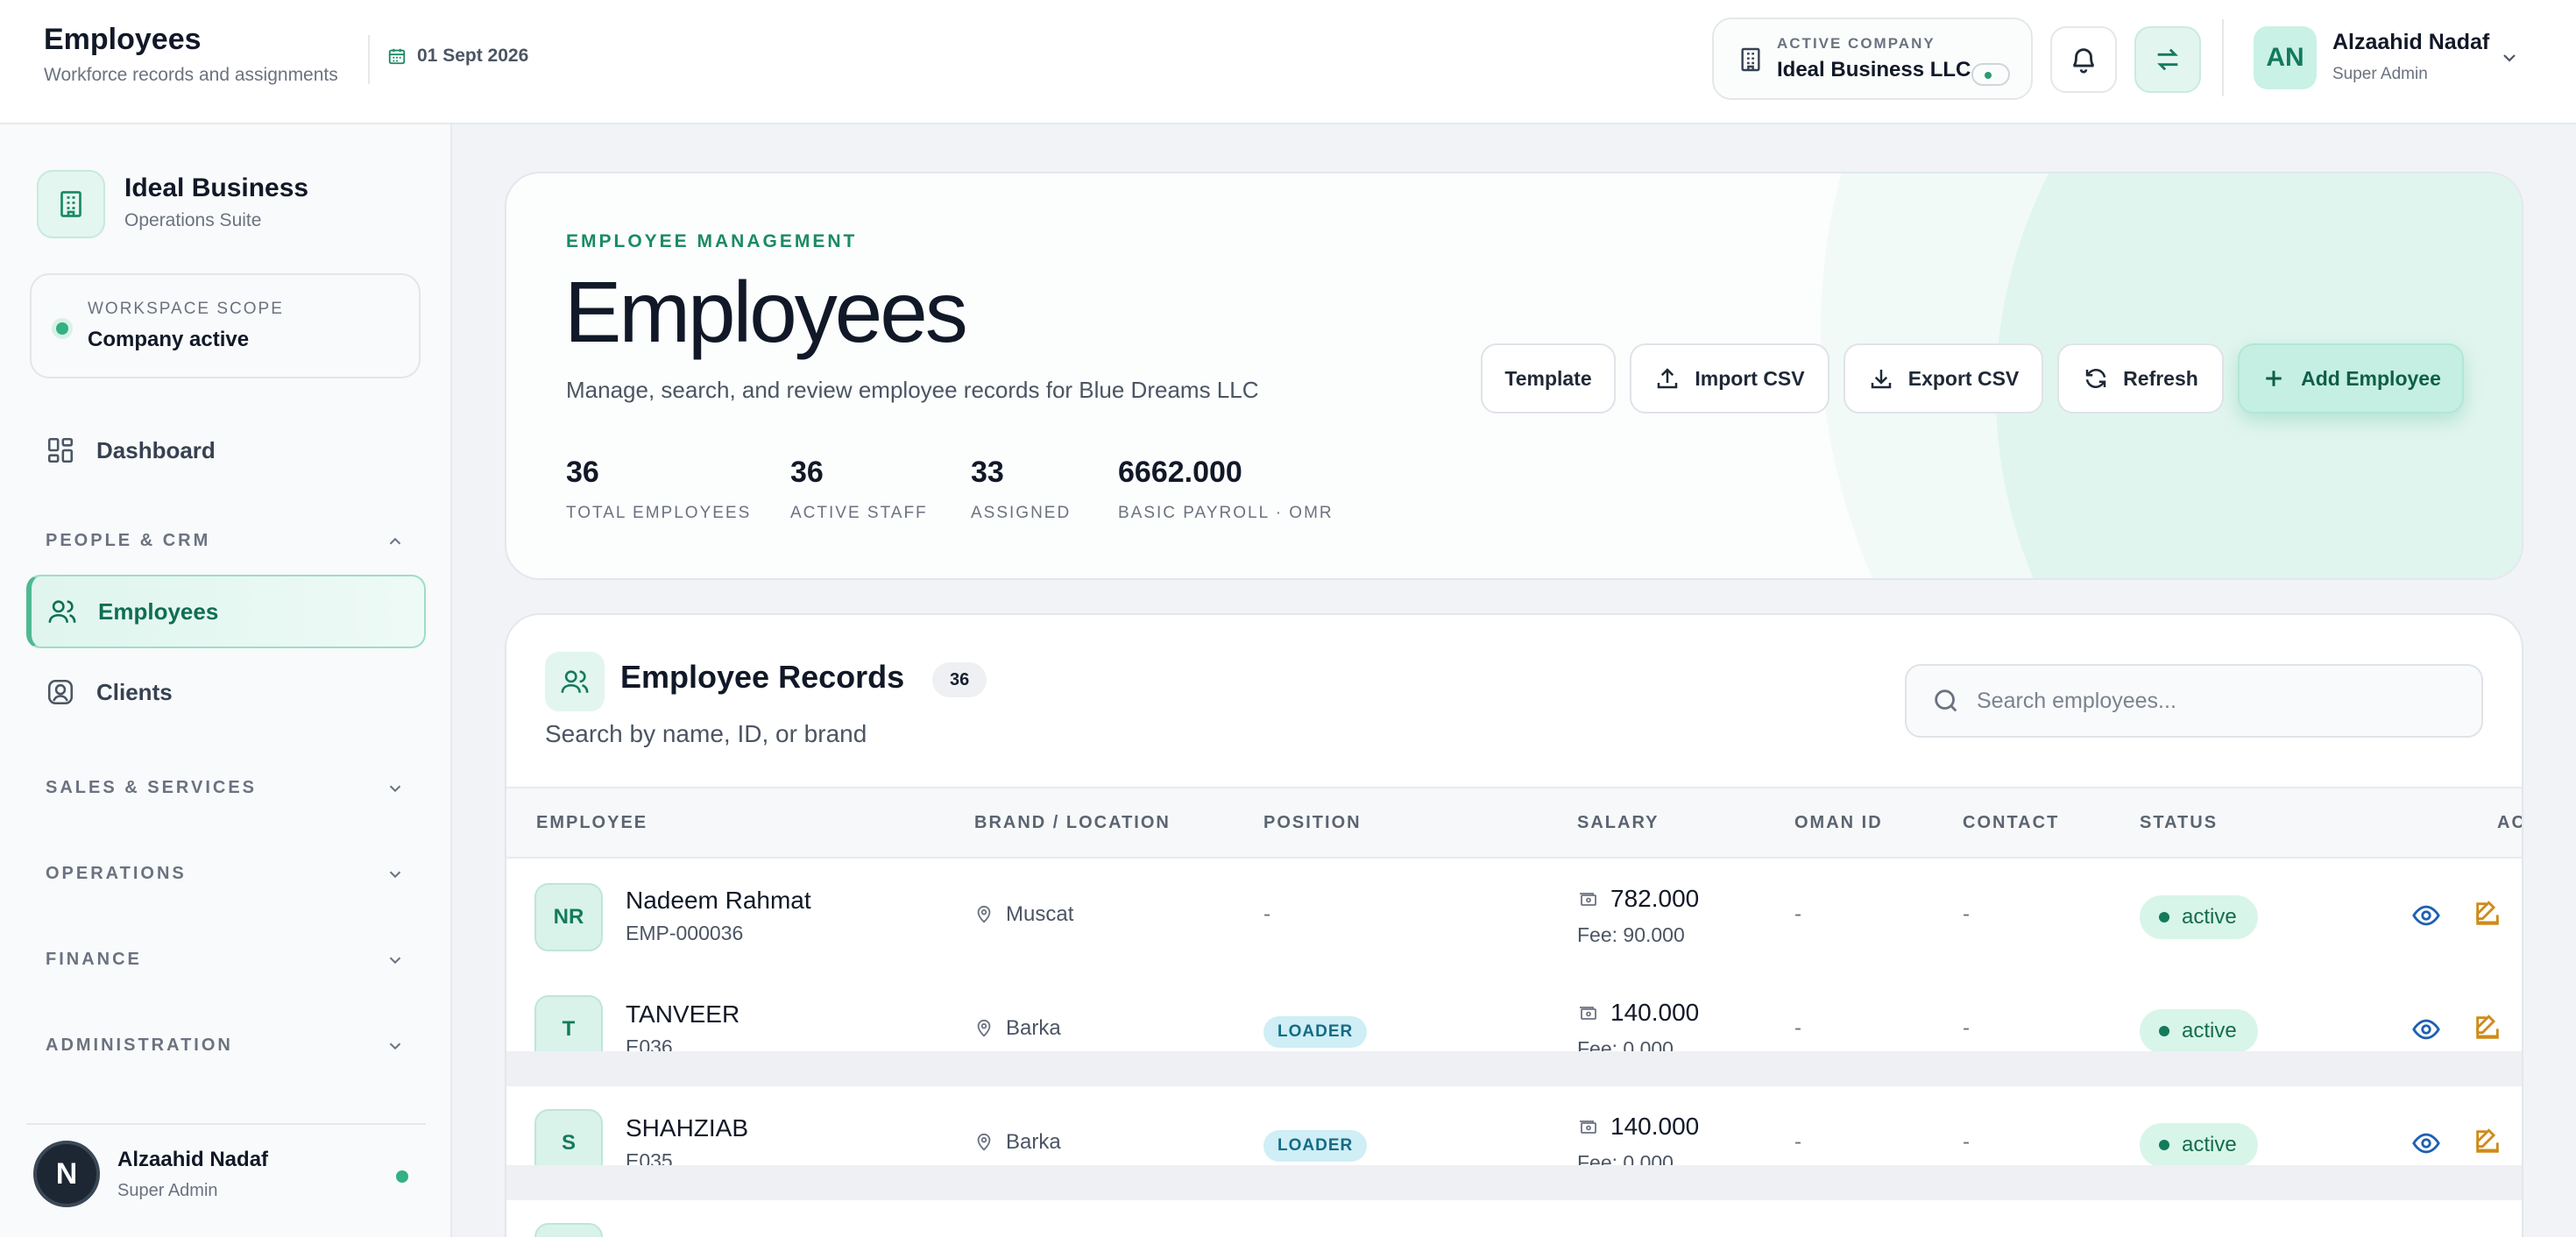 The width and height of the screenshot is (2576, 1237). I want to click on template-button: Template, so click(1548, 378).